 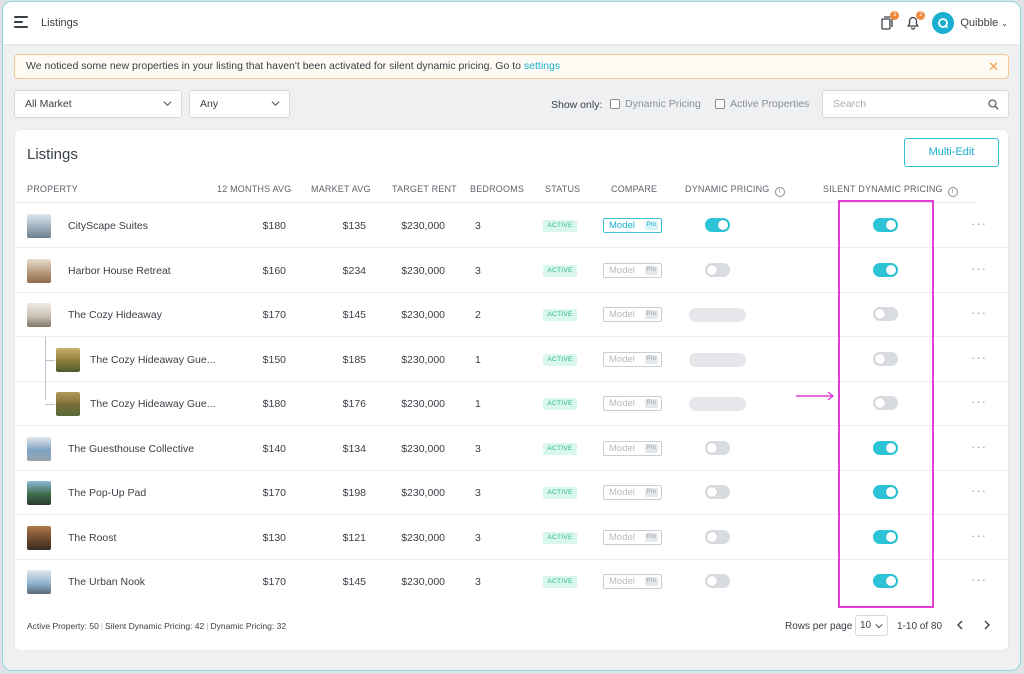 What do you see at coordinates (943, 23) in the screenshot?
I see `avatar` at bounding box center [943, 23].